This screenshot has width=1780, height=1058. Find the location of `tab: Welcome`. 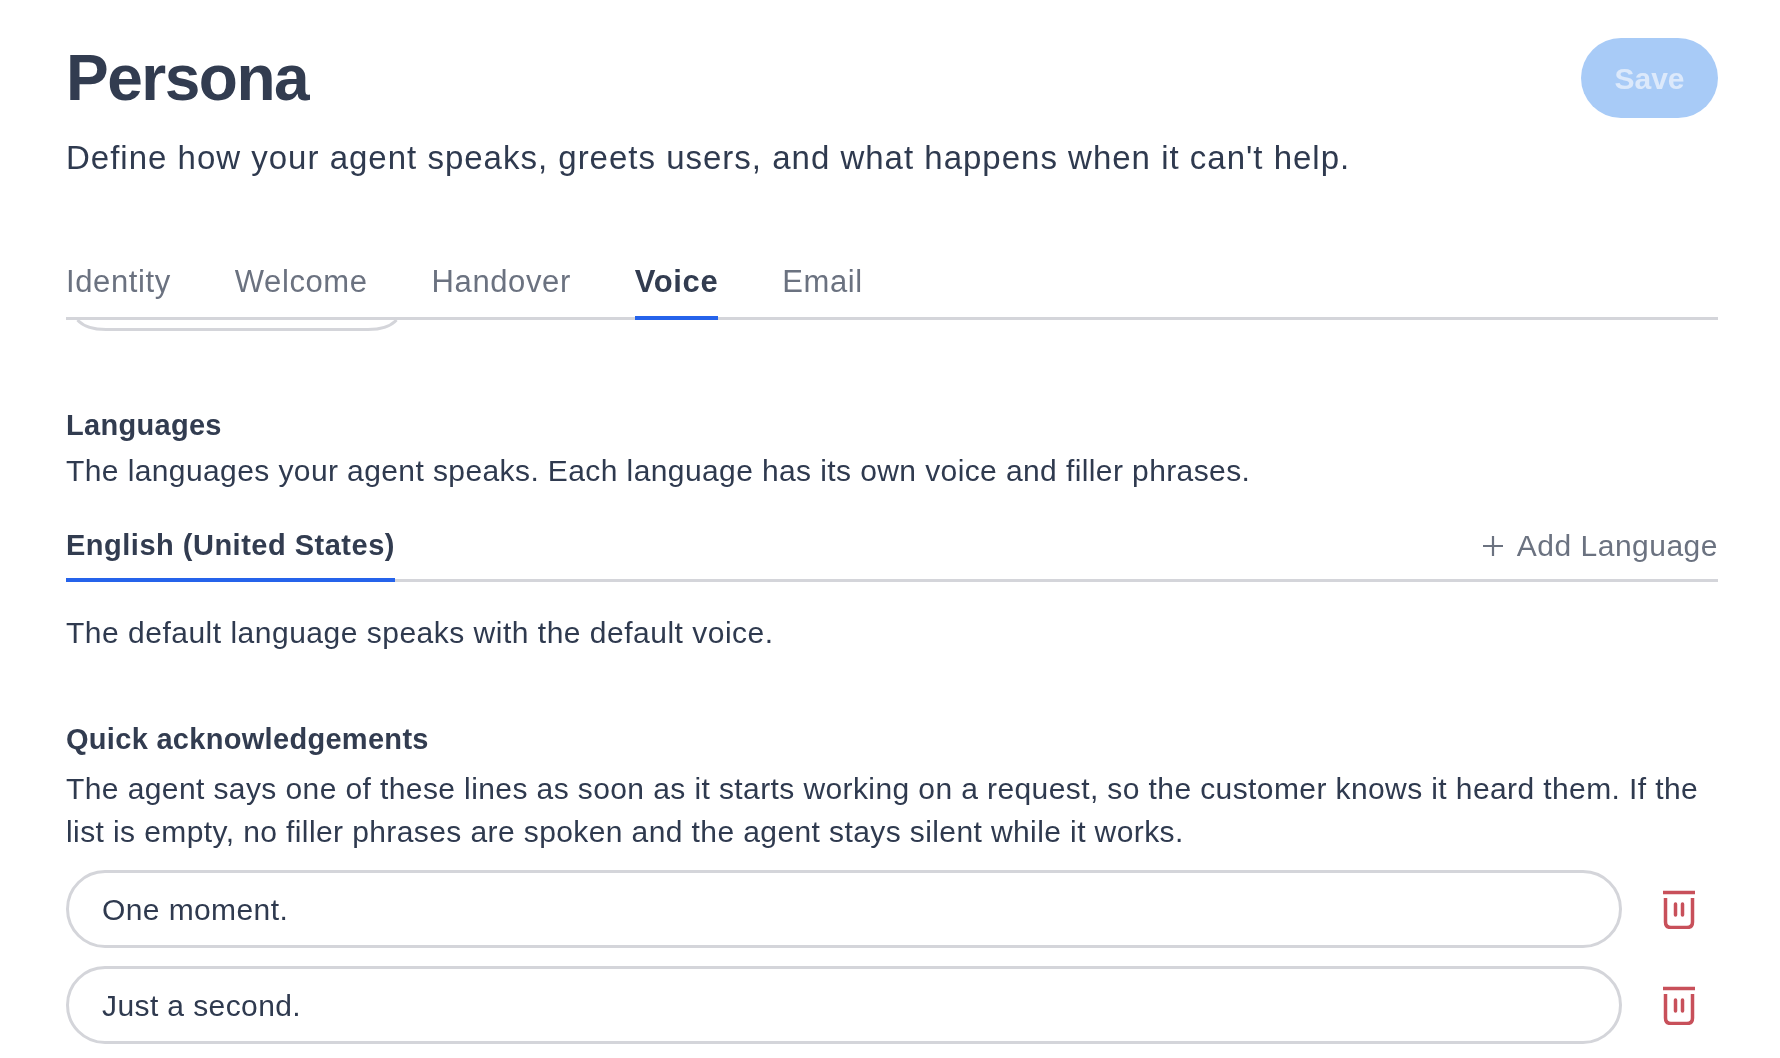

tab: Welcome is located at coordinates (301, 291).